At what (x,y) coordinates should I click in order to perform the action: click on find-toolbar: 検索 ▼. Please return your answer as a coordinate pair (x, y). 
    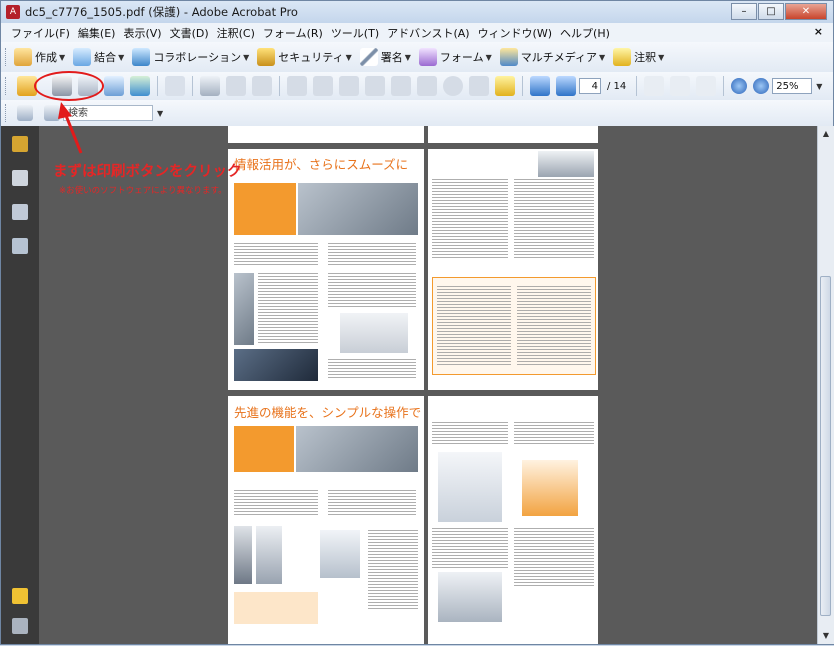
    Looking at the image, I should click on (417, 113).